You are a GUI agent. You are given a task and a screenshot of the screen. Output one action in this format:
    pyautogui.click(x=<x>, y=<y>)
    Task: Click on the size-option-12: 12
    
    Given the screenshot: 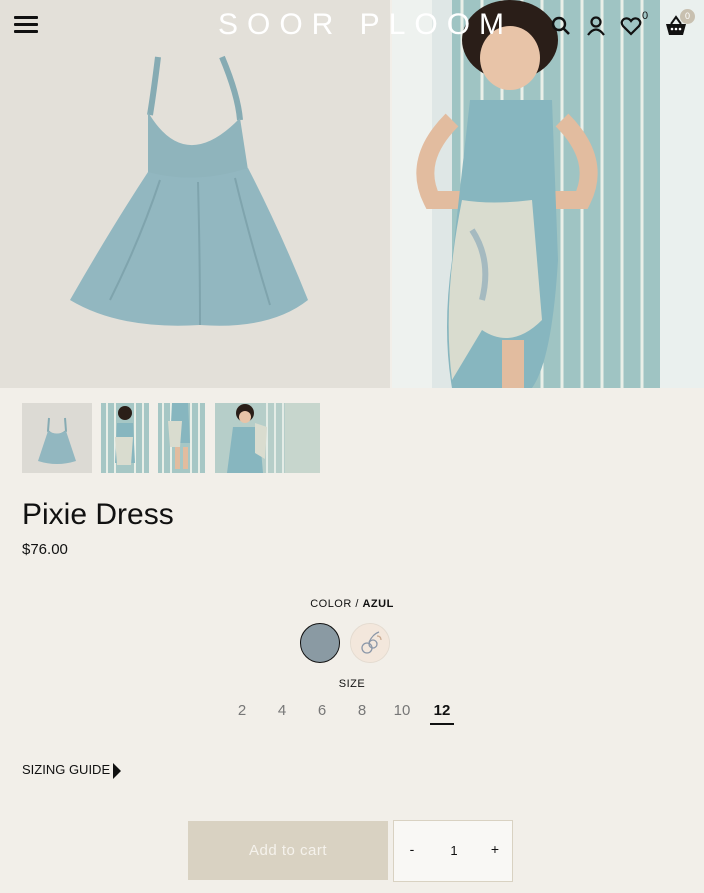 What is the action you would take?
    pyautogui.click(x=442, y=710)
    